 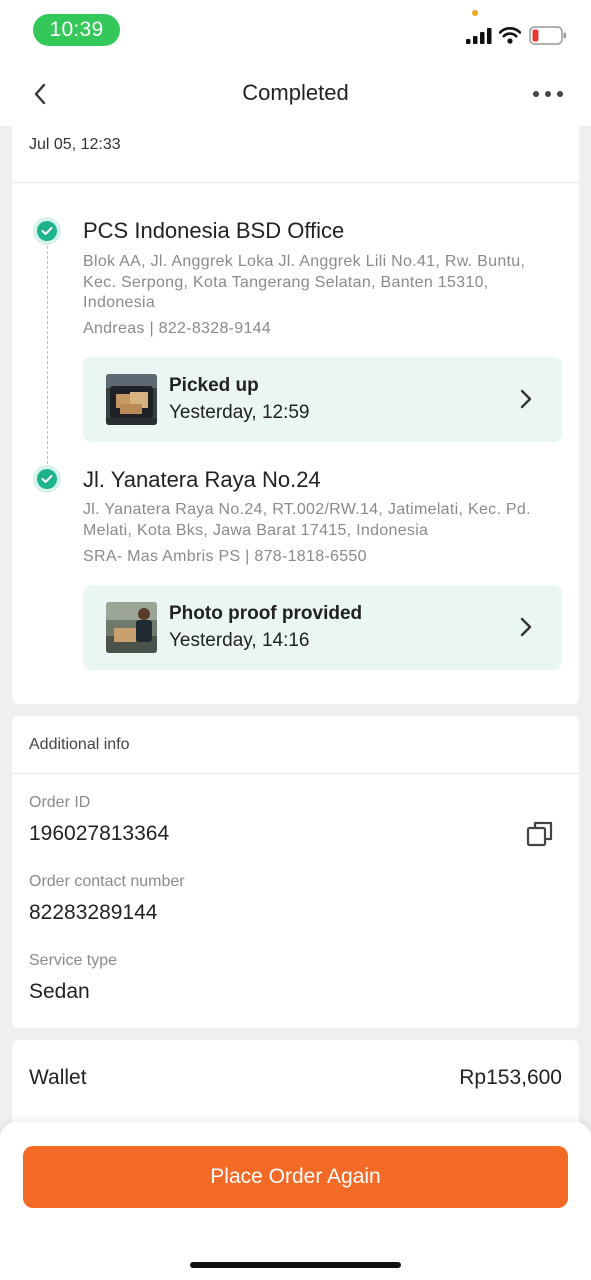 What do you see at coordinates (59, 991) in the screenshot?
I see `service-type-value: Sedan` at bounding box center [59, 991].